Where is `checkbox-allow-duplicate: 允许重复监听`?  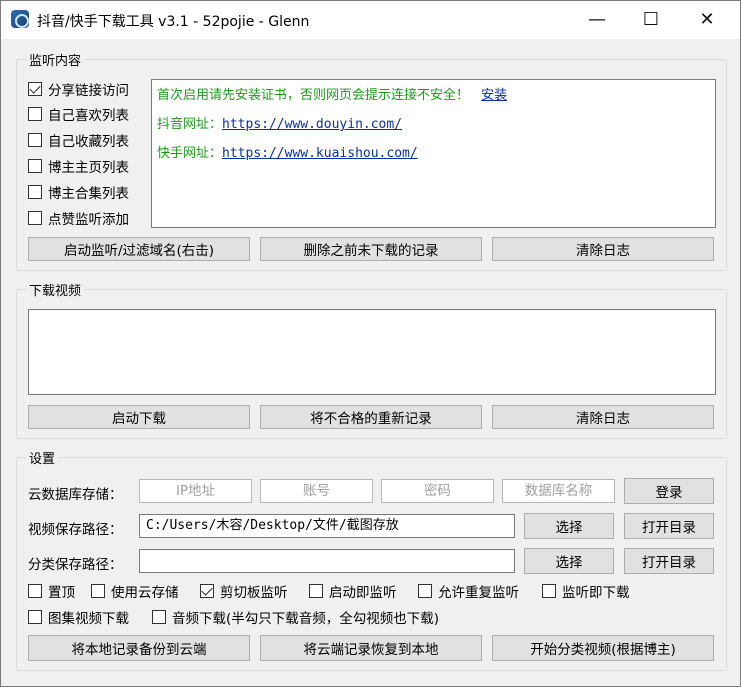
checkbox-allow-duplicate: 允许重复监听 is located at coordinates (468, 591).